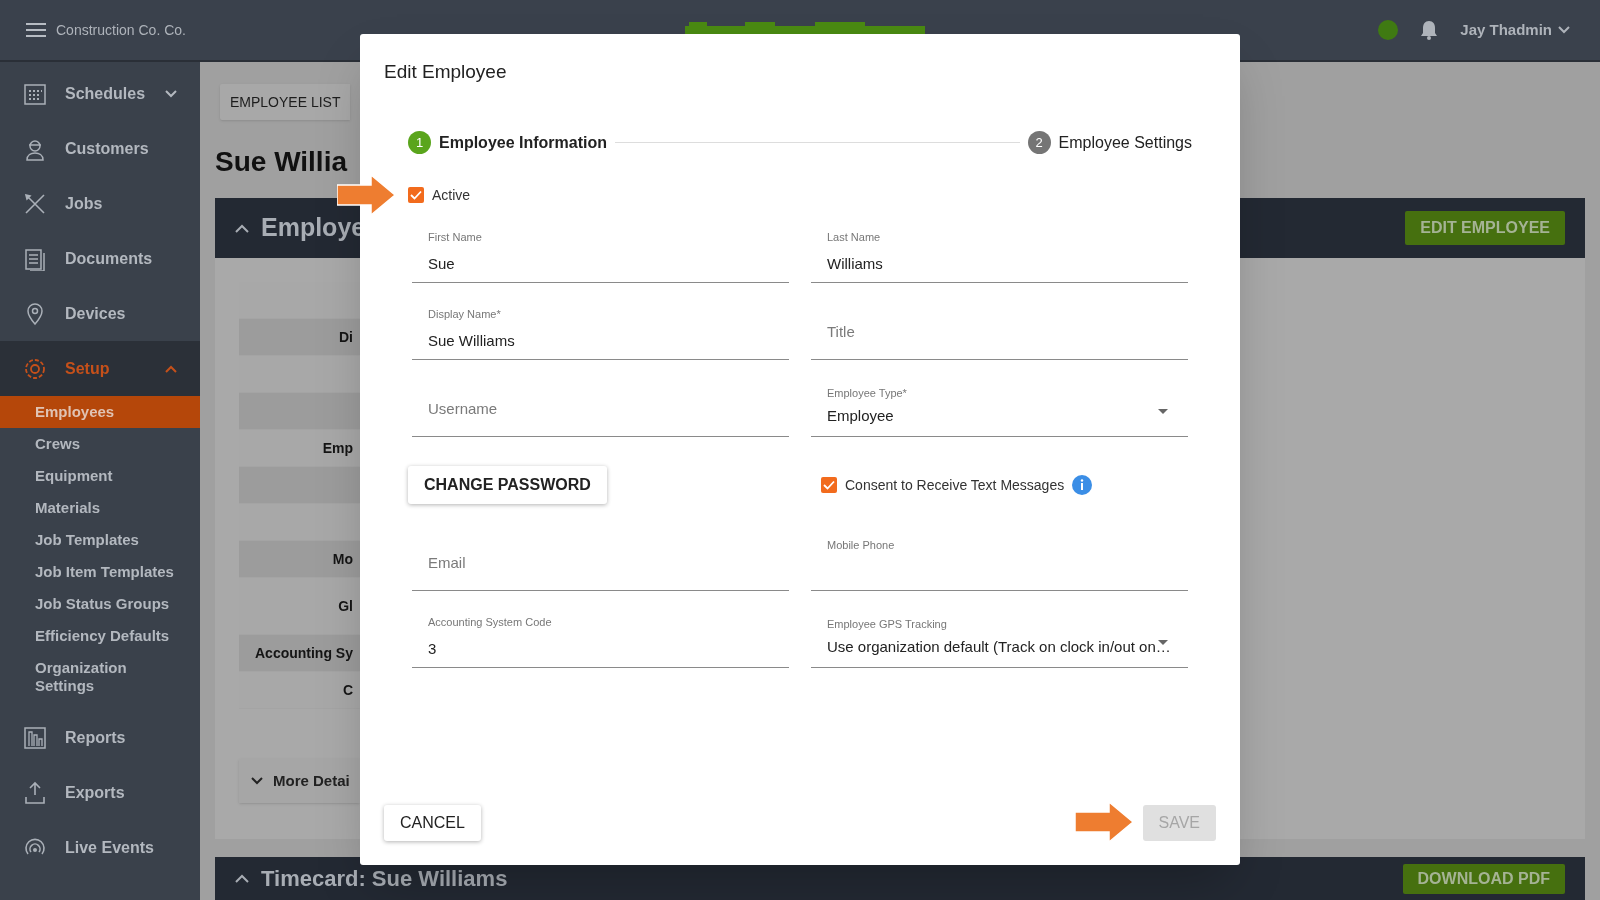 Image resolution: width=1600 pixels, height=900 pixels. I want to click on sidebar-subitem: Job Templates, so click(100, 540).